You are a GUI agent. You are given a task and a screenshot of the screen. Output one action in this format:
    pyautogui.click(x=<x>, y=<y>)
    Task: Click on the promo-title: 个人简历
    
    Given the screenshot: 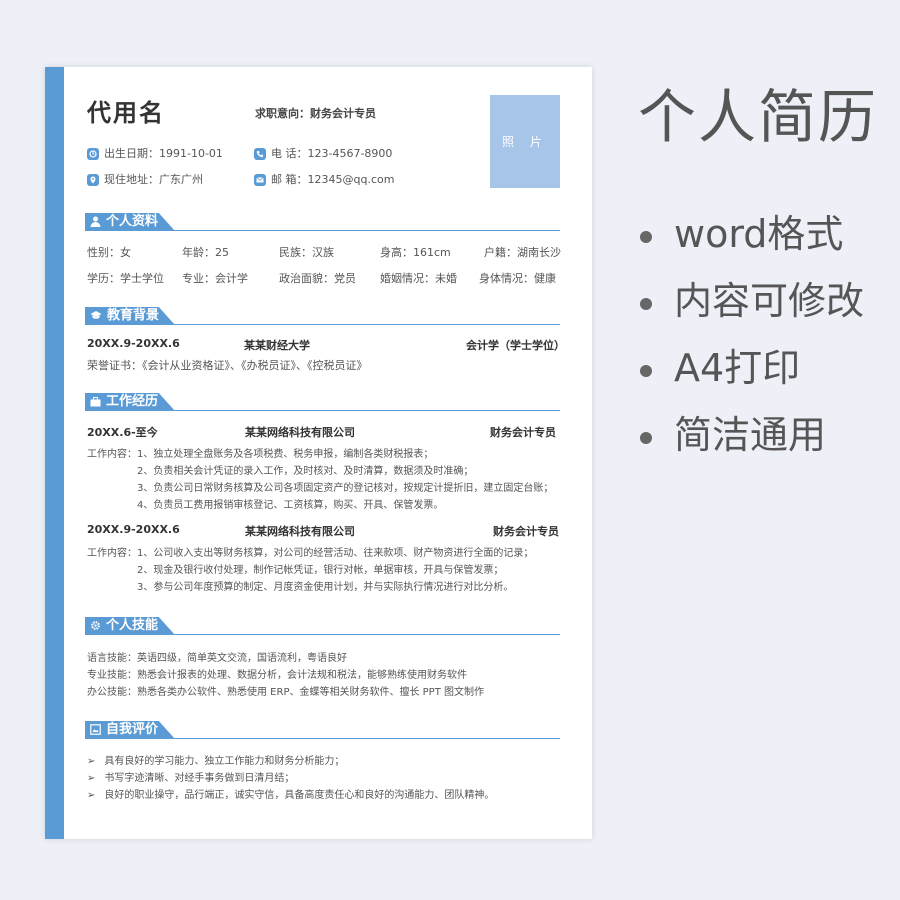 What is the action you would take?
    pyautogui.click(x=758, y=117)
    